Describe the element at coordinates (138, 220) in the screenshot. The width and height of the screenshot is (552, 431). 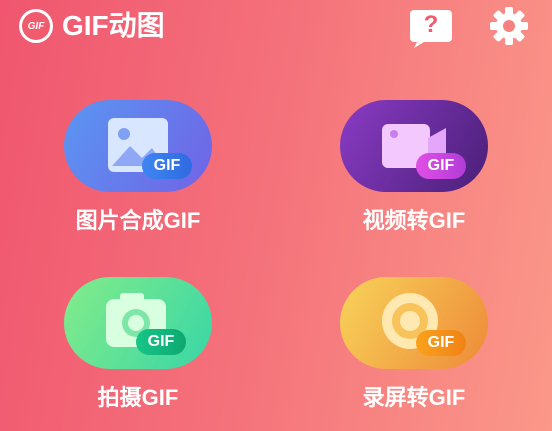
I see `feature-label: 图片合成GIF` at that location.